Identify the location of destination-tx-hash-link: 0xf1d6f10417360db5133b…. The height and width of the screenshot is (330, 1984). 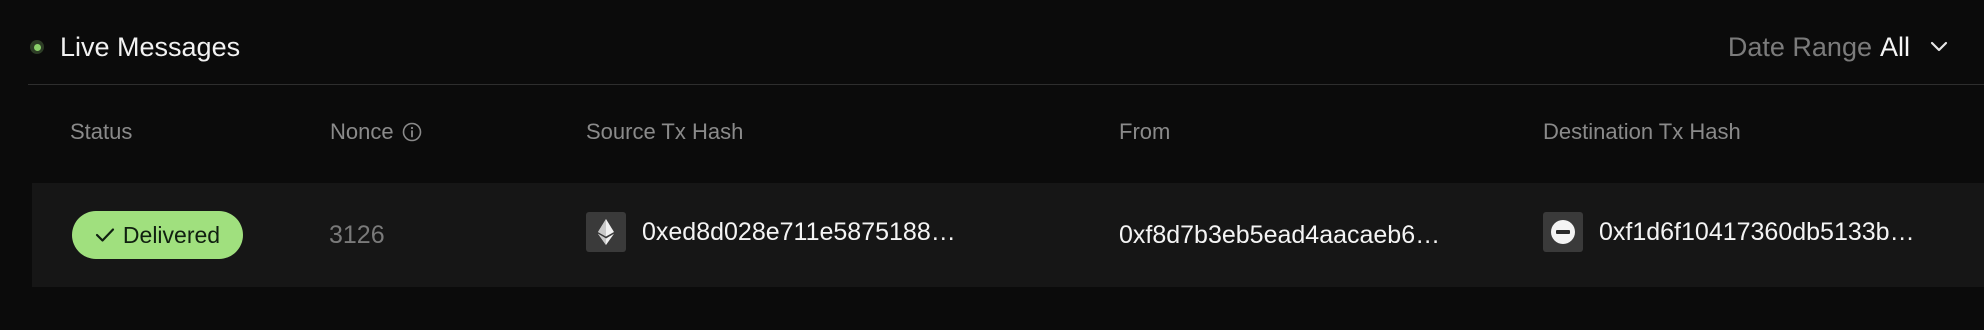
(1757, 232).